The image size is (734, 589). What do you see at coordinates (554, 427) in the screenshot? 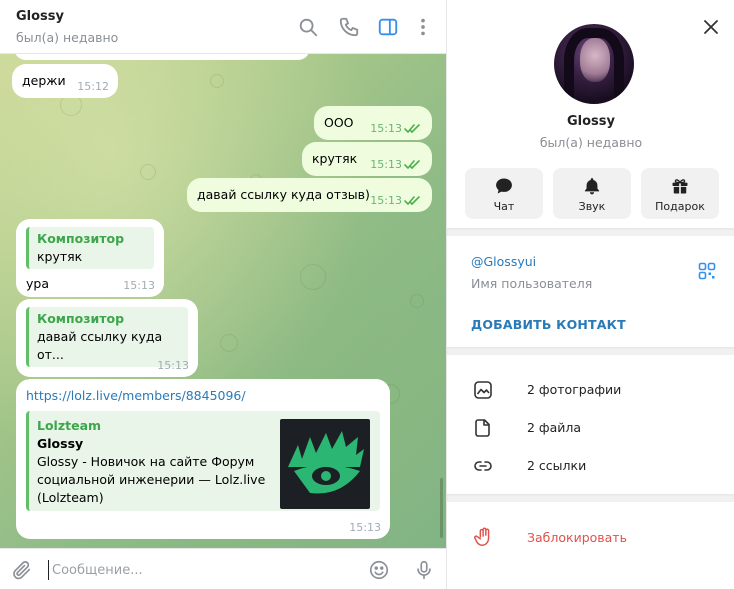
I see `files-row-label: 2 файла` at bounding box center [554, 427].